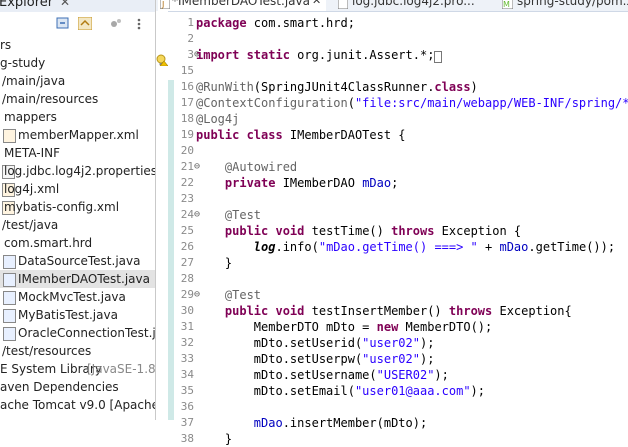  Describe the element at coordinates (187, 422) in the screenshot. I see `line-number: 37` at that location.